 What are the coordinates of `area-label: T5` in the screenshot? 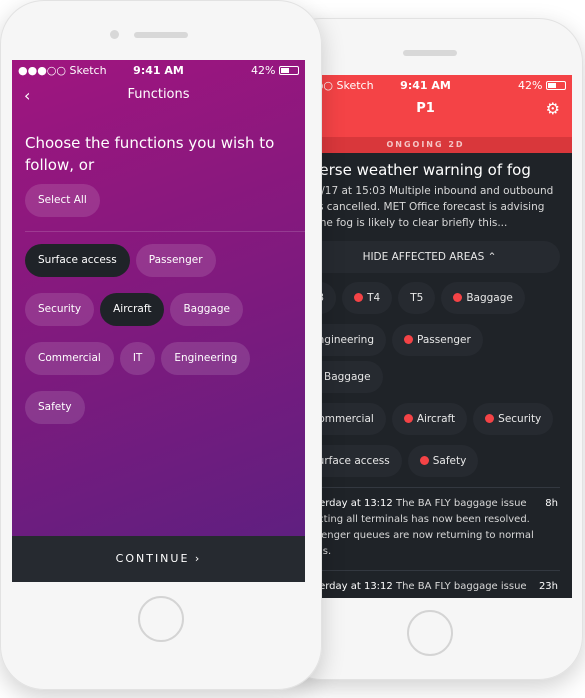 It's located at (417, 298).